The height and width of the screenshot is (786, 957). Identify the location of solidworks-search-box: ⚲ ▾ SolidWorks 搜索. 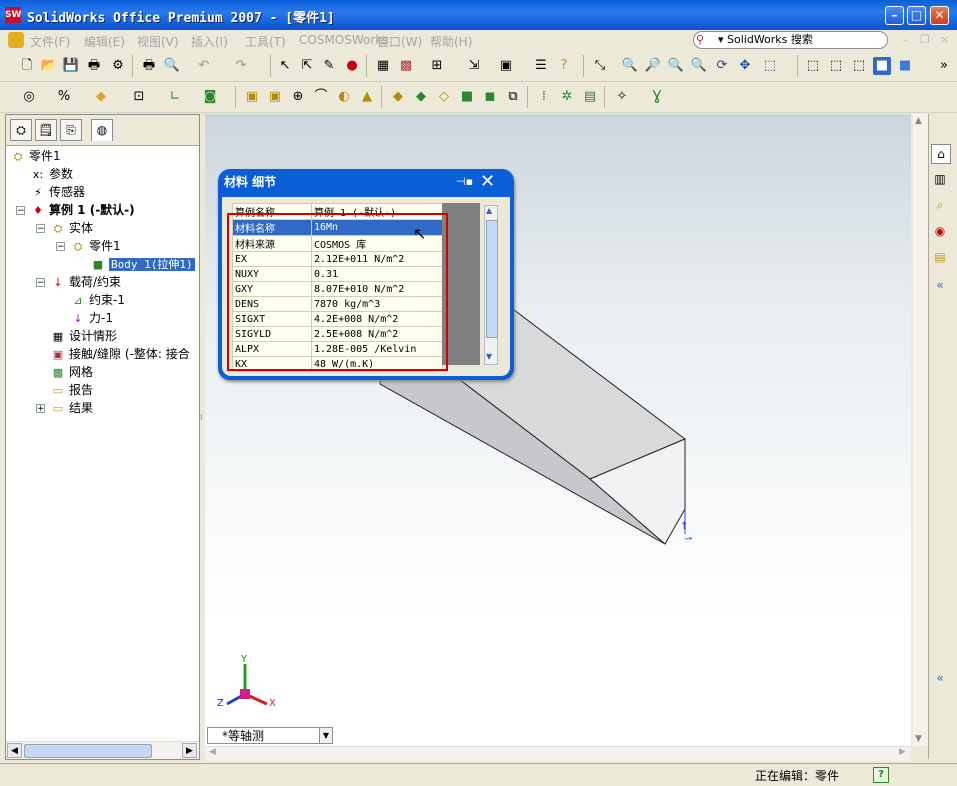
(790, 40).